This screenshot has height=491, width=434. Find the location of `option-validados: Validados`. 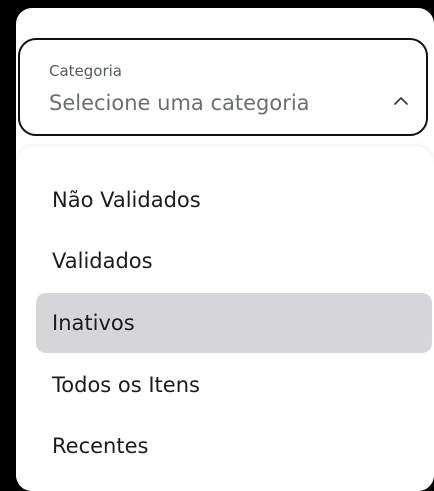

option-validados: Validados is located at coordinates (234, 261).